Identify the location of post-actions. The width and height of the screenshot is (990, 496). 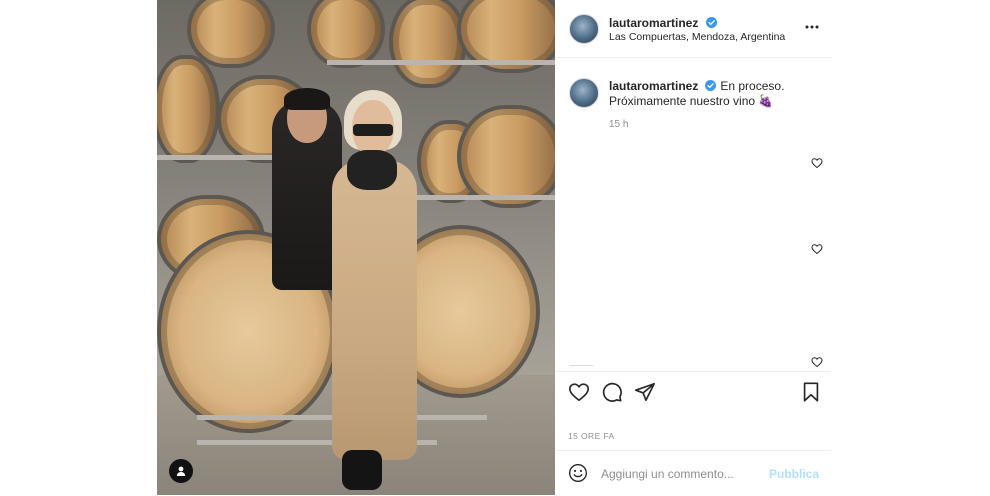
(693, 391).